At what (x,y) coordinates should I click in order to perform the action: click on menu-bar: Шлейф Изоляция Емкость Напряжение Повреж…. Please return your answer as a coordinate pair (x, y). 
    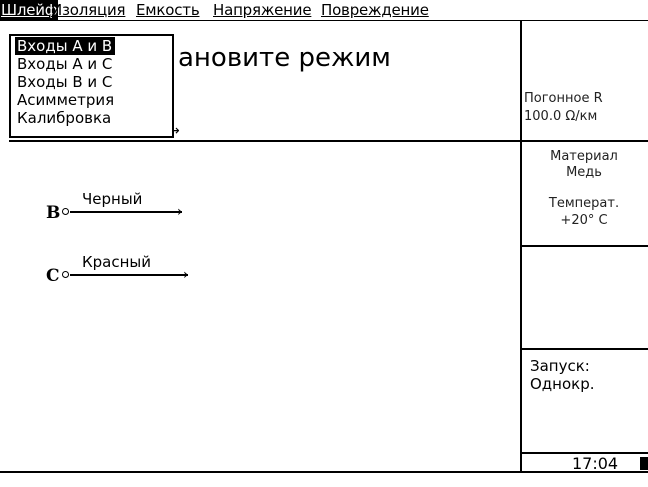
    Looking at the image, I should click on (324, 10).